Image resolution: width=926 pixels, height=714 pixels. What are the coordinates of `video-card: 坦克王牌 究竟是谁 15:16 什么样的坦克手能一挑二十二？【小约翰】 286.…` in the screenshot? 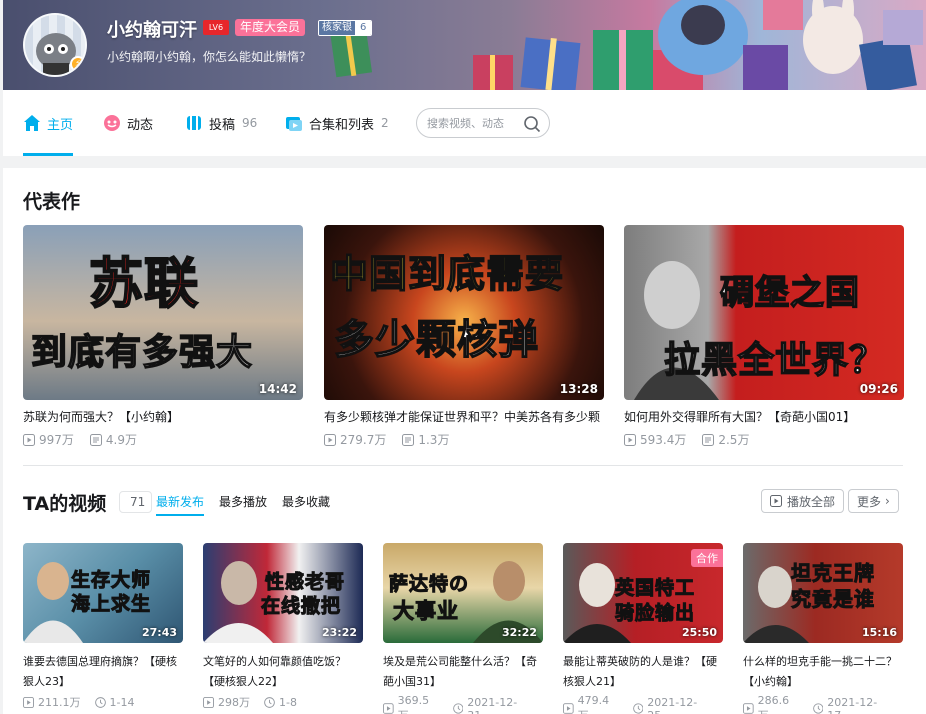 It's located at (823, 628).